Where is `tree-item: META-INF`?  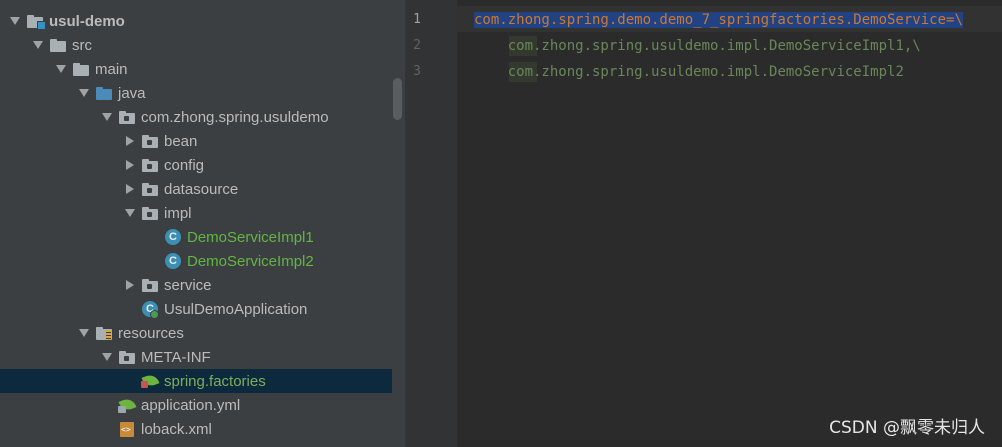
tree-item: META-INF is located at coordinates (196, 357).